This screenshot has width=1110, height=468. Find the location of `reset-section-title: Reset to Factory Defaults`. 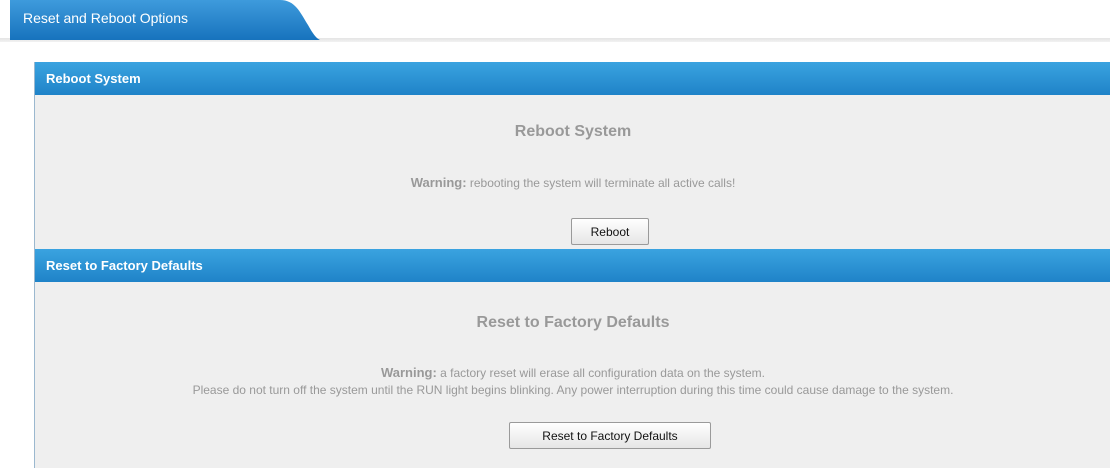

reset-section-title: Reset to Factory Defaults is located at coordinates (573, 322).